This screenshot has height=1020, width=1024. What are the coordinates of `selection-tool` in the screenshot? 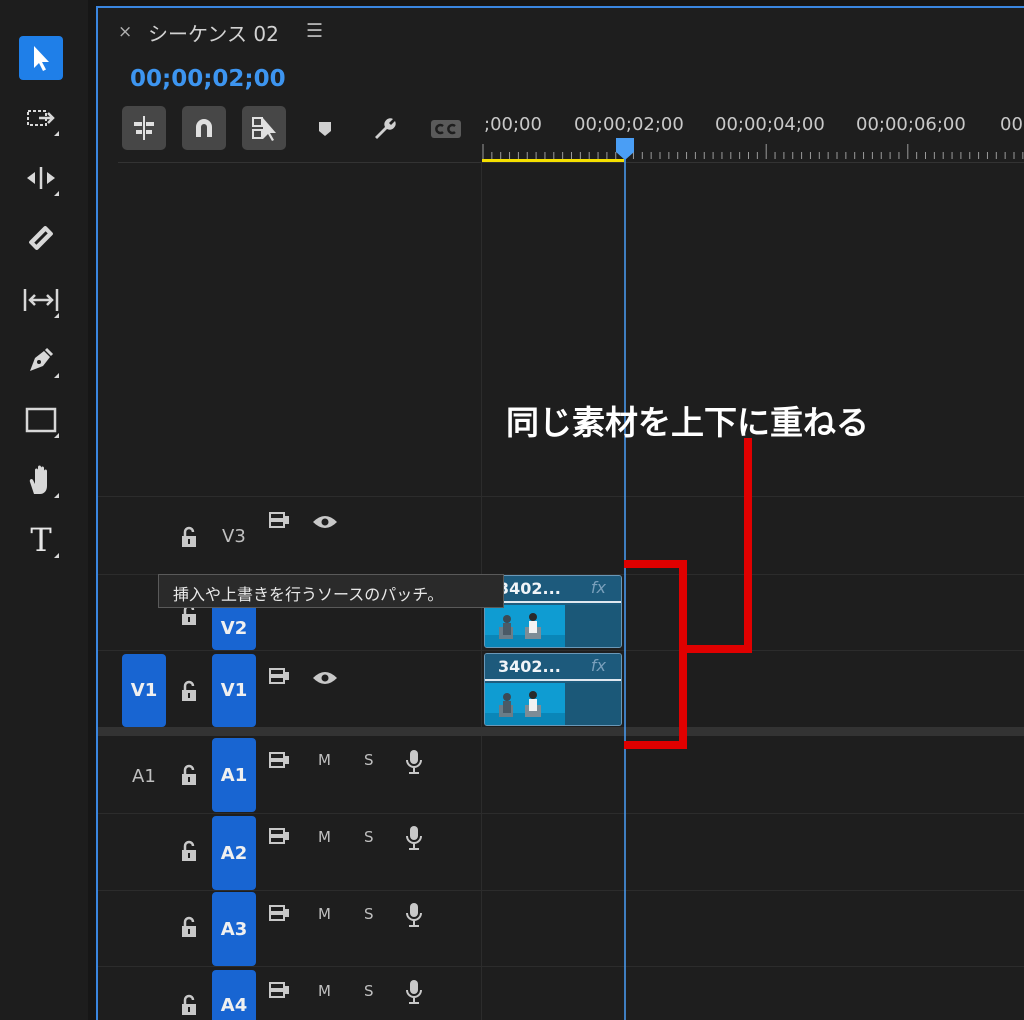 It's located at (41, 58).